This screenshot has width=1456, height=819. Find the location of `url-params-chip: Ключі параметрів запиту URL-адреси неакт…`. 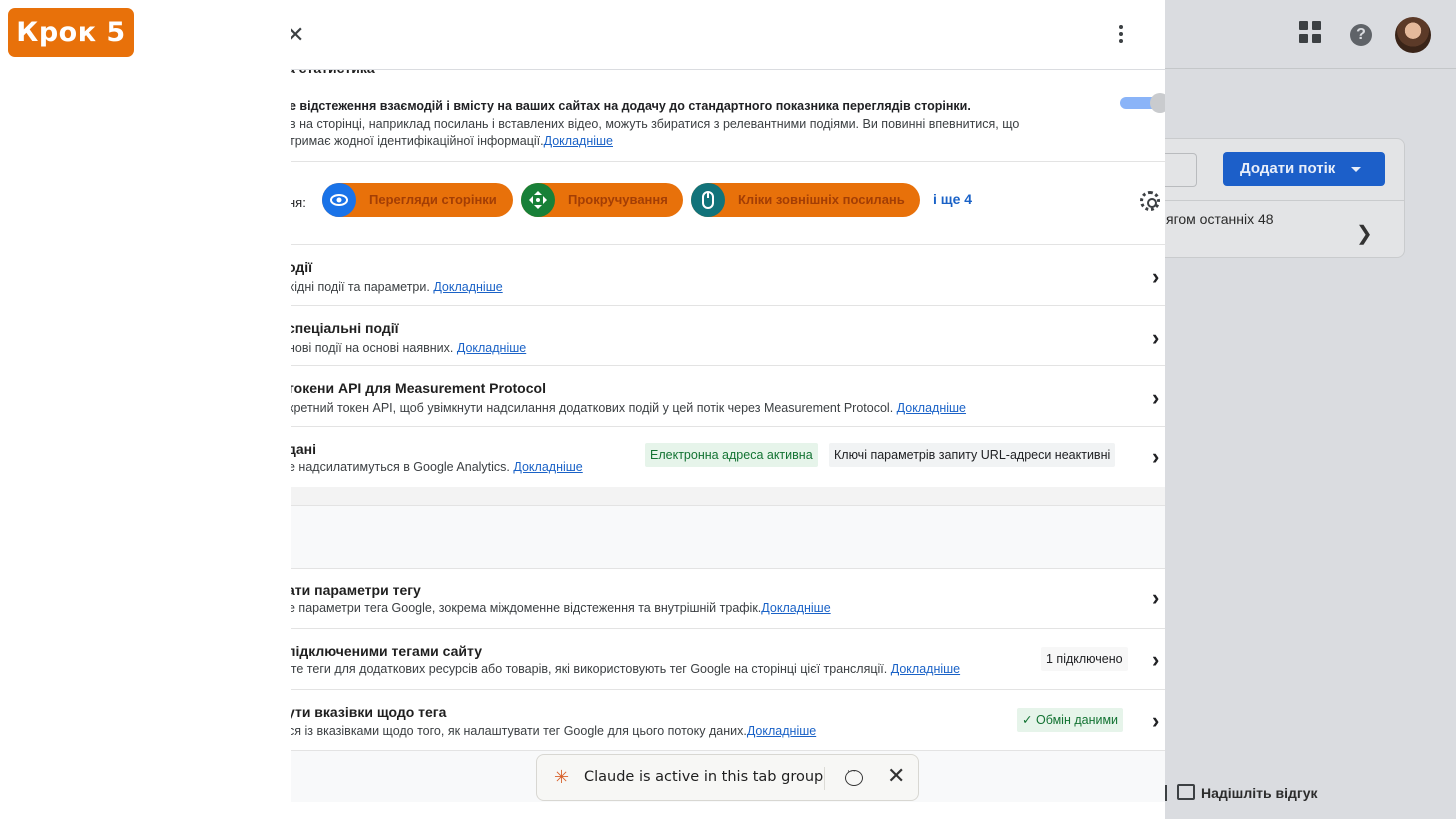

url-params-chip: Ключі параметрів запиту URL-адреси неакт… is located at coordinates (972, 455).